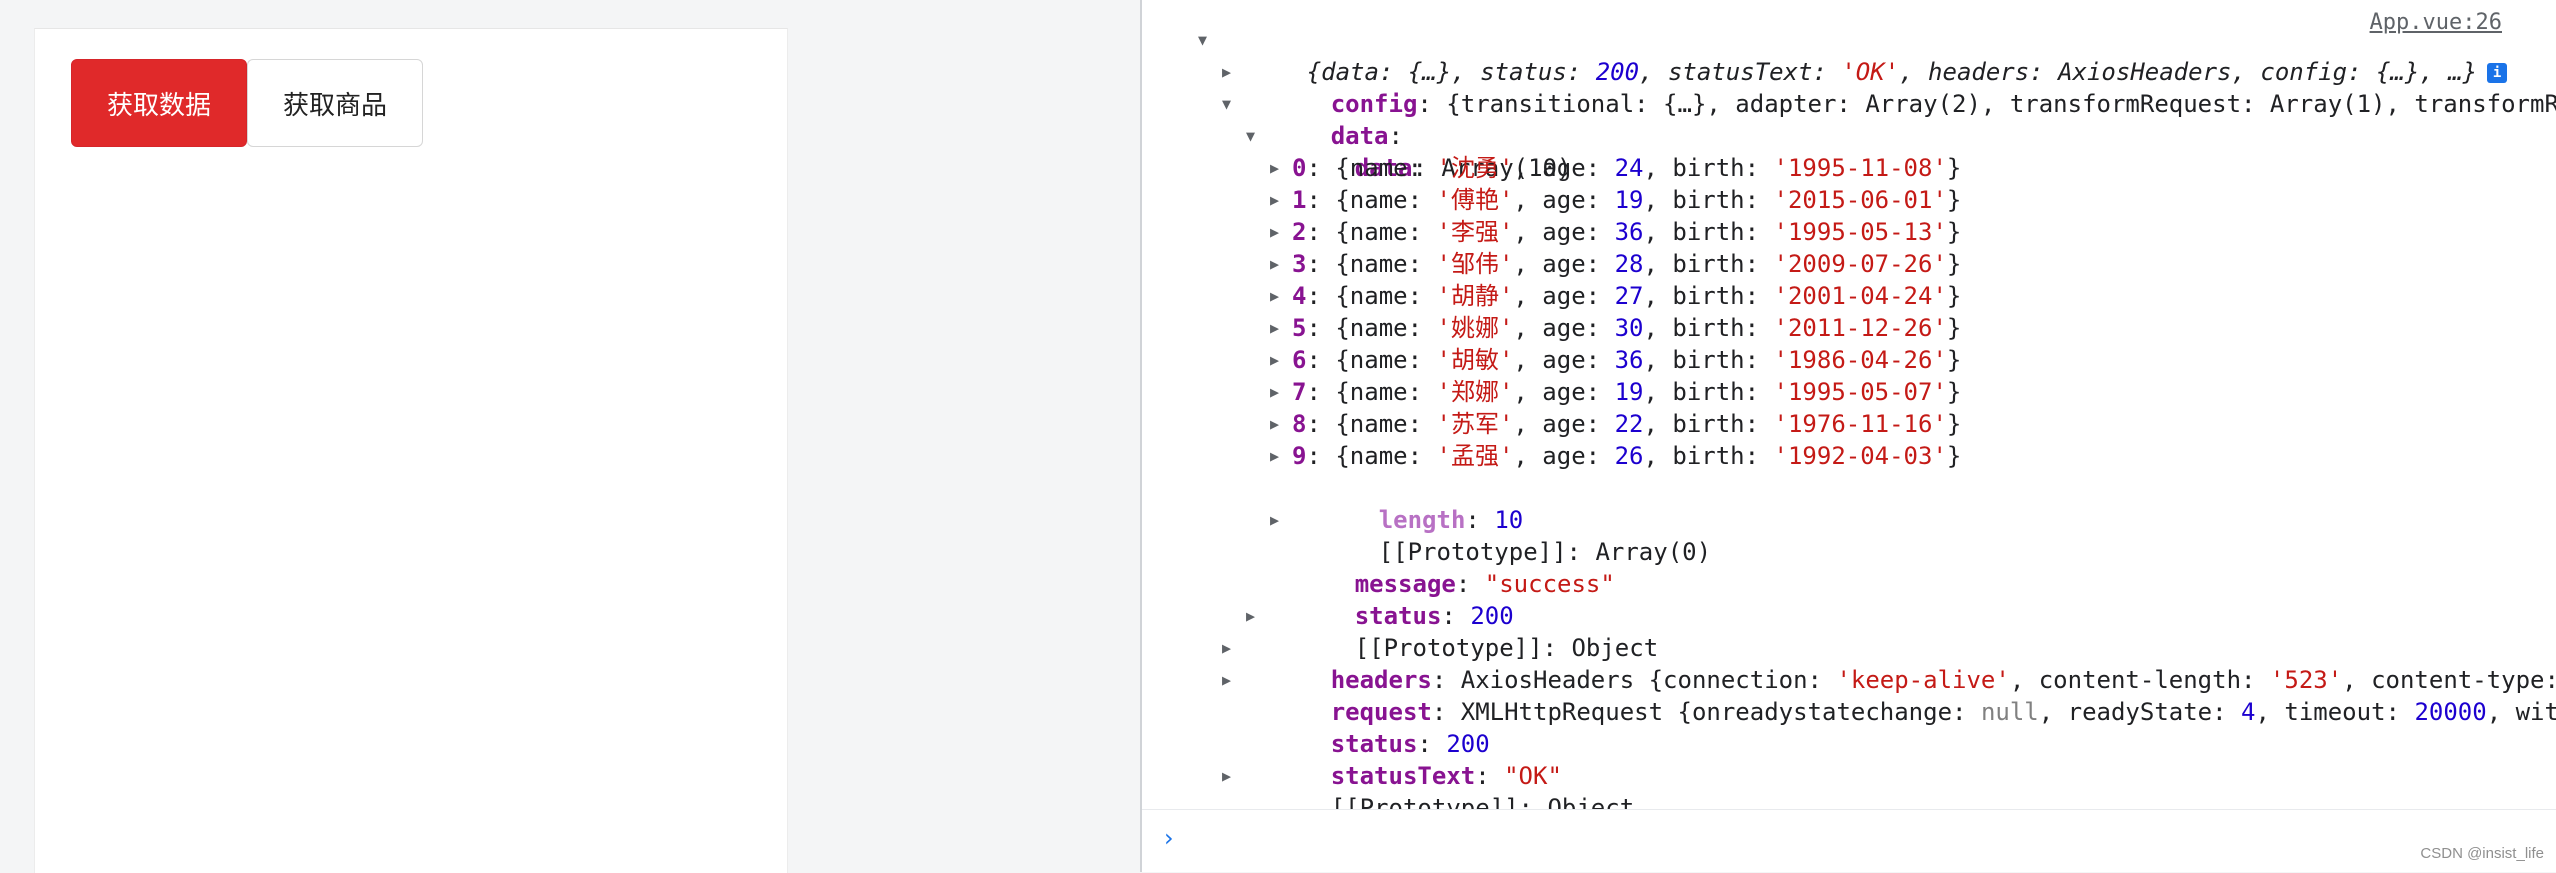 This screenshot has height=873, width=2556. Describe the element at coordinates (335, 103) in the screenshot. I see `fetch-goods-button: 获取商品` at that location.